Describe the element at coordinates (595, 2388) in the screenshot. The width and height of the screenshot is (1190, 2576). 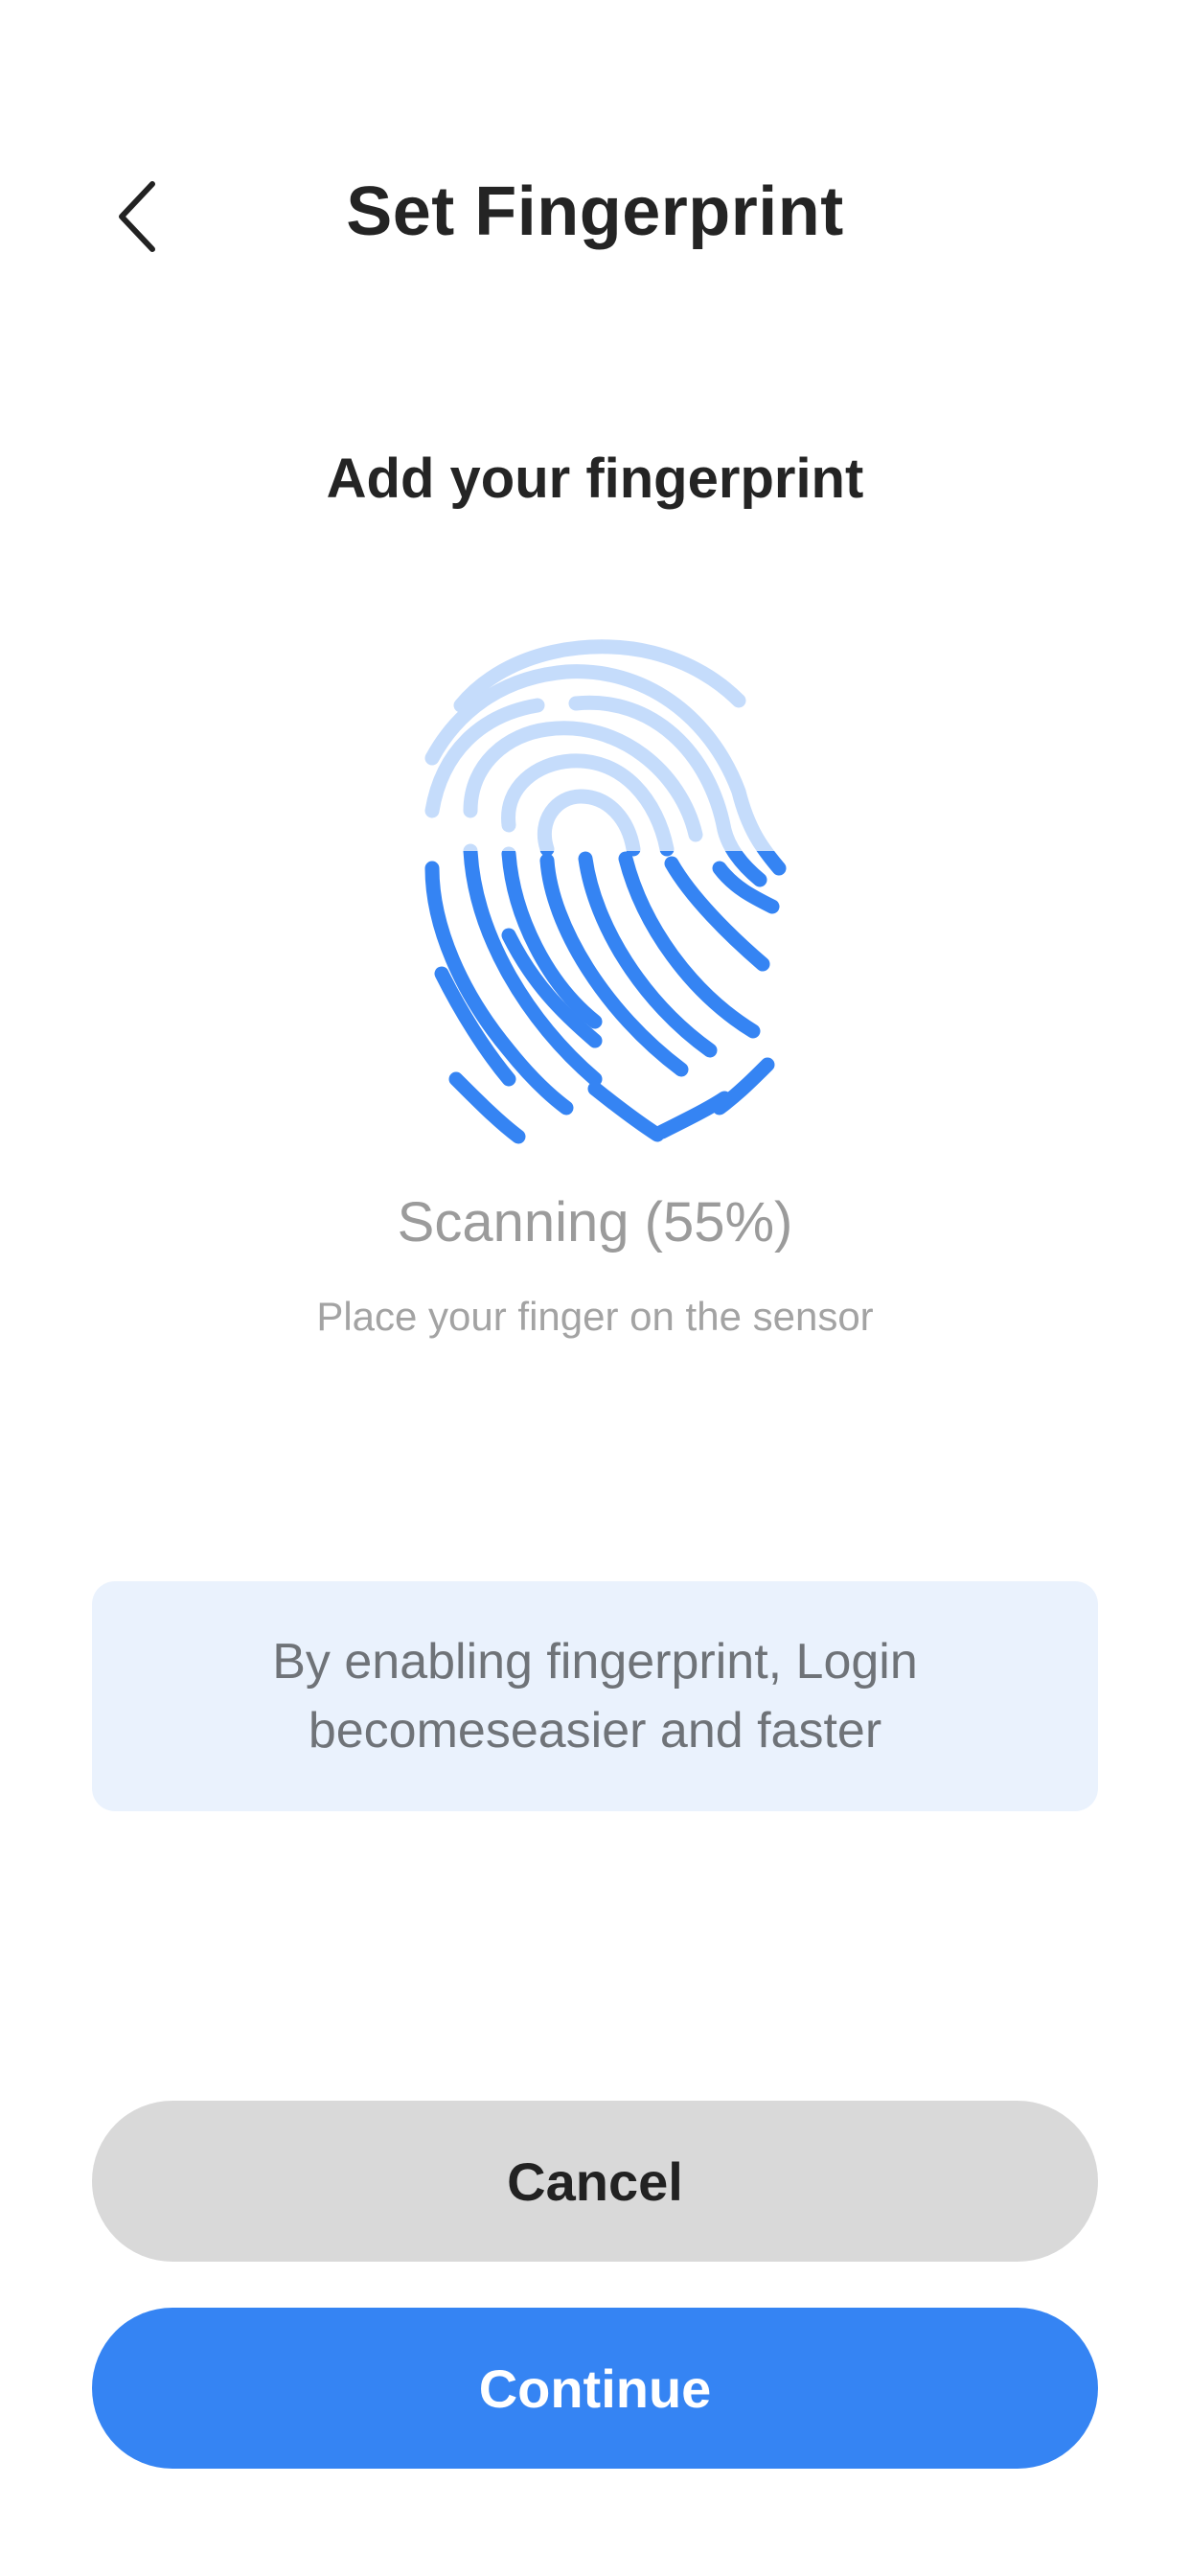
I see `continue-button: Continue` at that location.